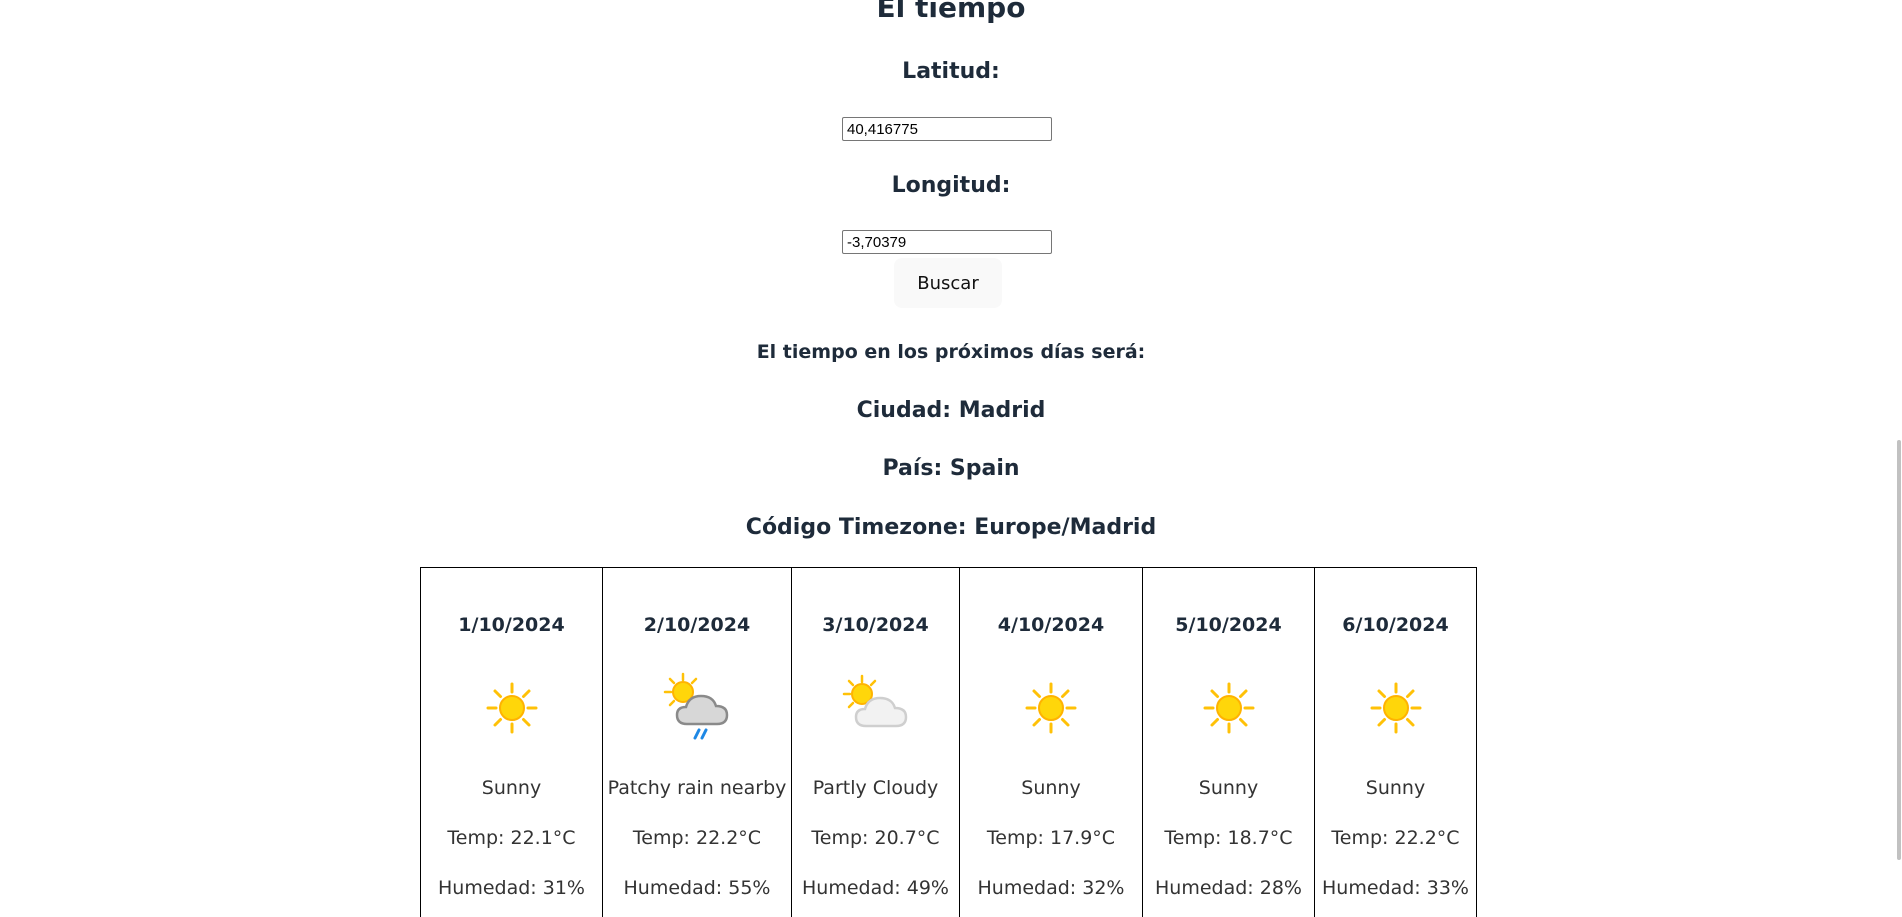 The height and width of the screenshot is (917, 1902). I want to click on page-scrollbar, so click(1898, 458).